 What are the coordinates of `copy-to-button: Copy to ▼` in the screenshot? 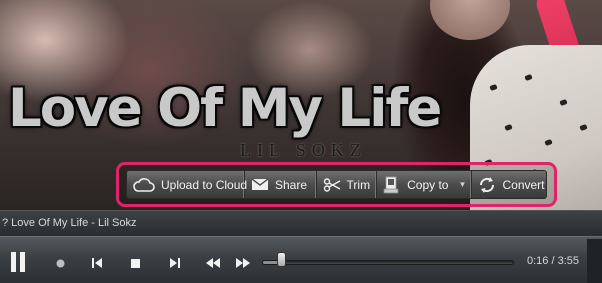 It's located at (425, 184).